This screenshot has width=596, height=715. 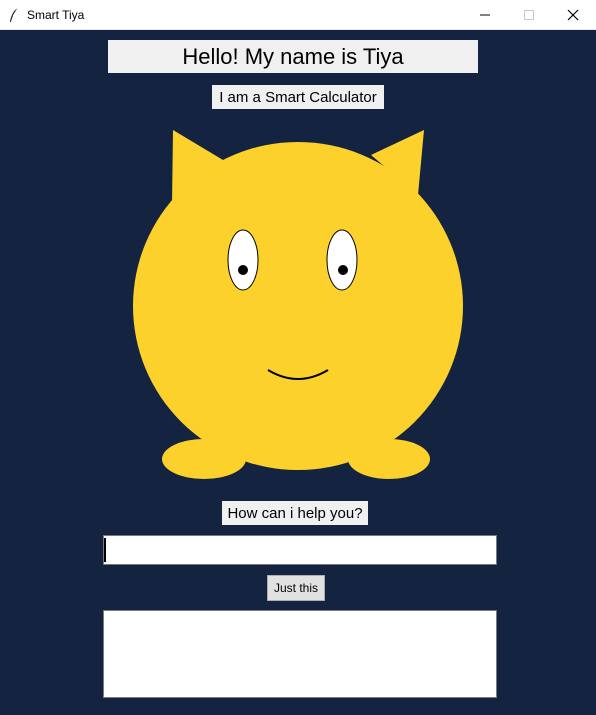 What do you see at coordinates (105, 550) in the screenshot?
I see `text-cursor` at bounding box center [105, 550].